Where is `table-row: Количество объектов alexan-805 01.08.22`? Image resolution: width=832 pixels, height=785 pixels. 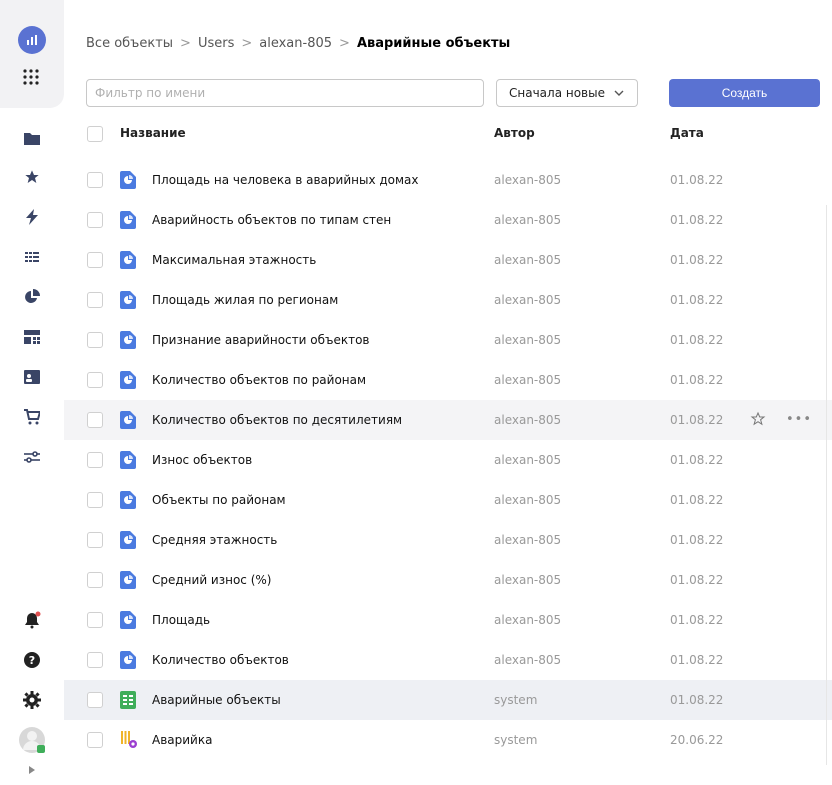 table-row: Количество объектов alexan-805 01.08.22 is located at coordinates (448, 660).